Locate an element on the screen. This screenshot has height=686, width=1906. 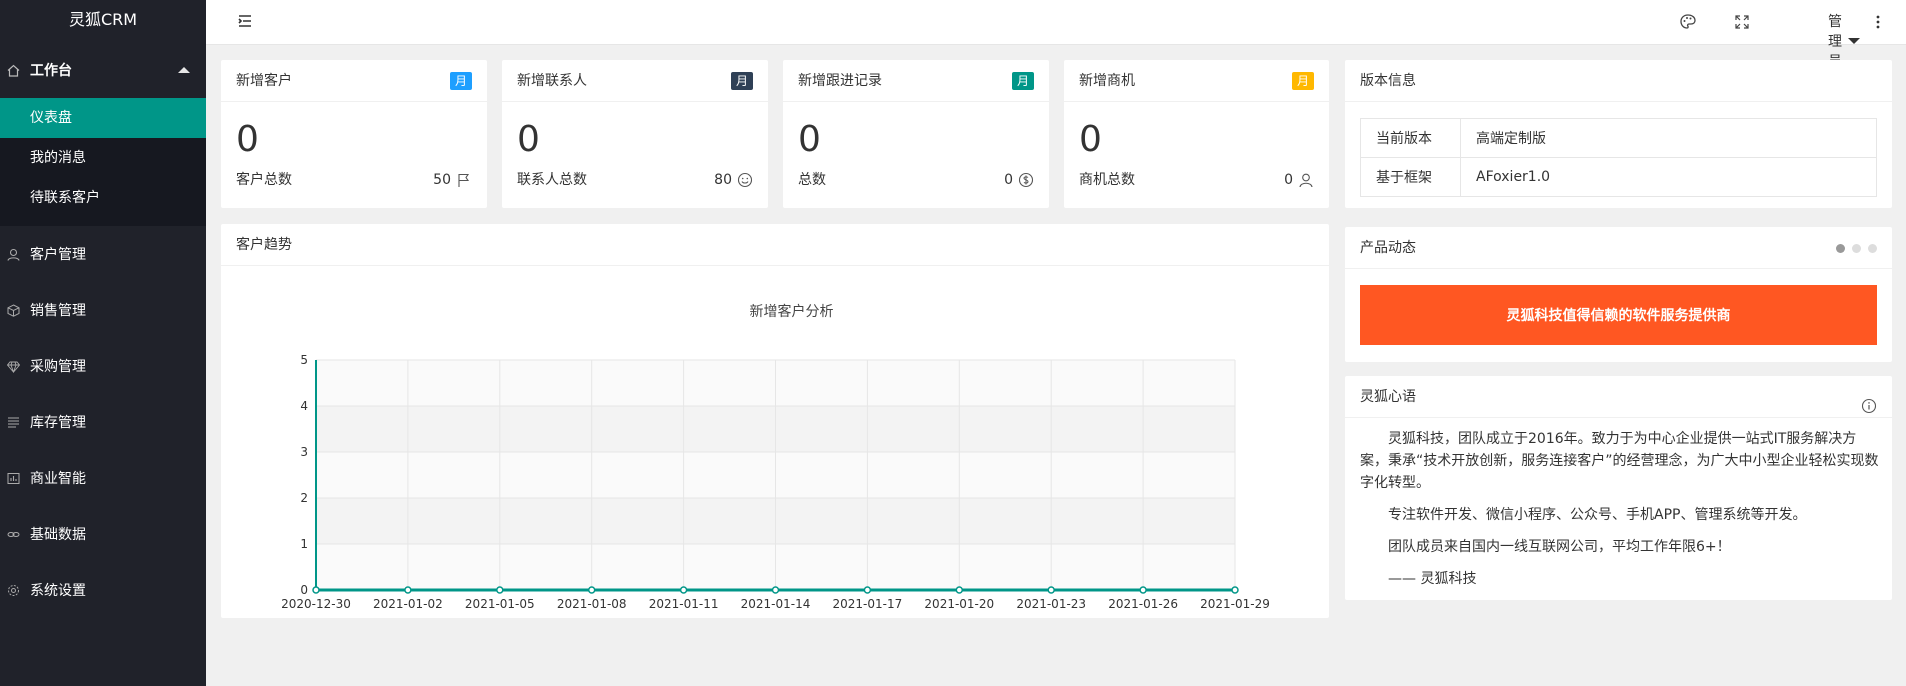
menu-sales: 销售管理 is located at coordinates (103, 310).